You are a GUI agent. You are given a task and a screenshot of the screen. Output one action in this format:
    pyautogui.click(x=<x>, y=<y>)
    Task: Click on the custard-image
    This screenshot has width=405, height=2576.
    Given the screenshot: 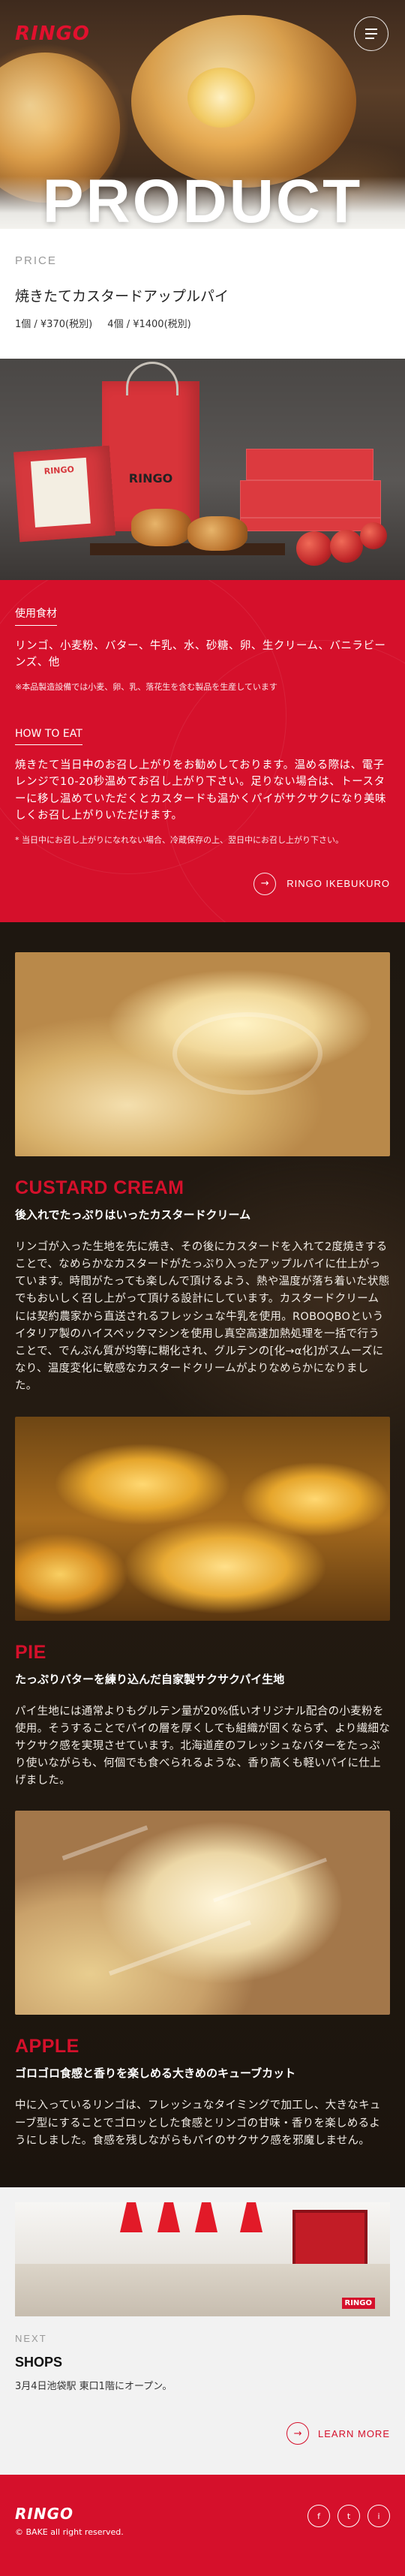 What is the action you would take?
    pyautogui.click(x=202, y=1053)
    